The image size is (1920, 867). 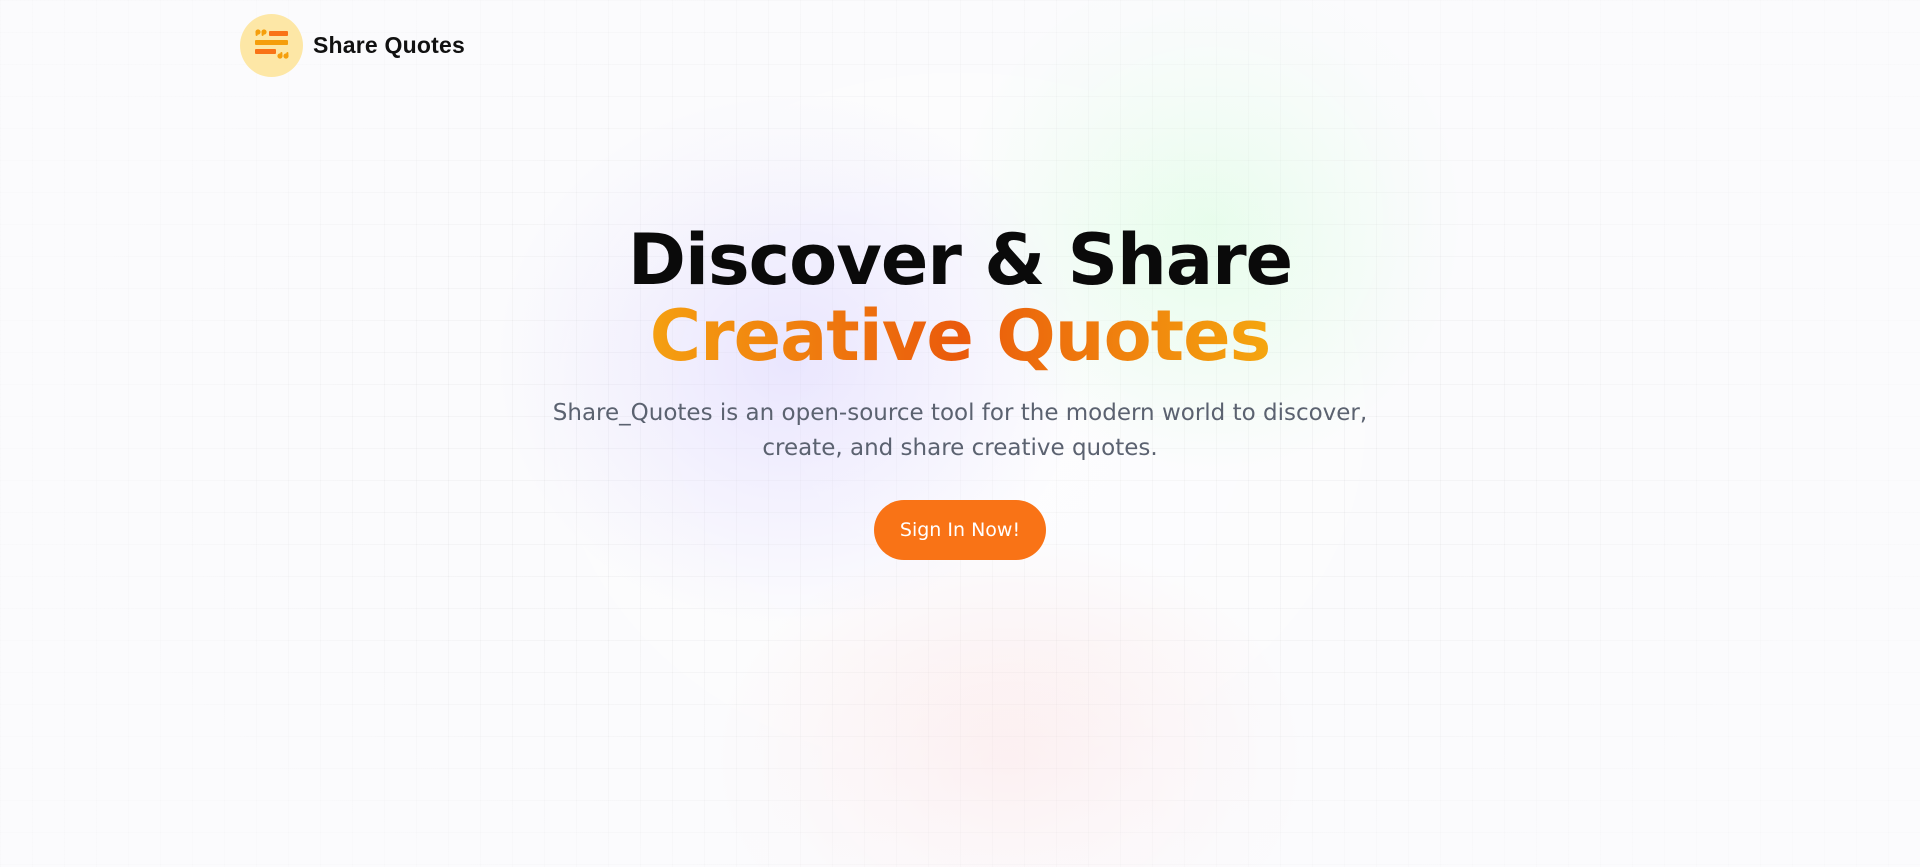 I want to click on top-nav: Share Quotes, so click(x=352, y=45).